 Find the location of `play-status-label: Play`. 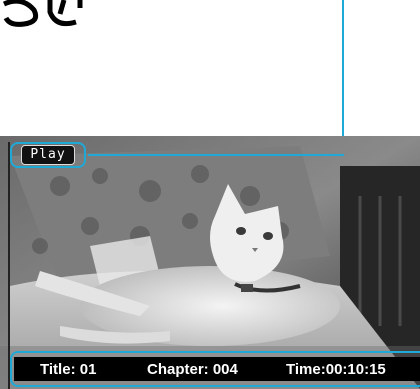

play-status-label: Play is located at coordinates (48, 155).